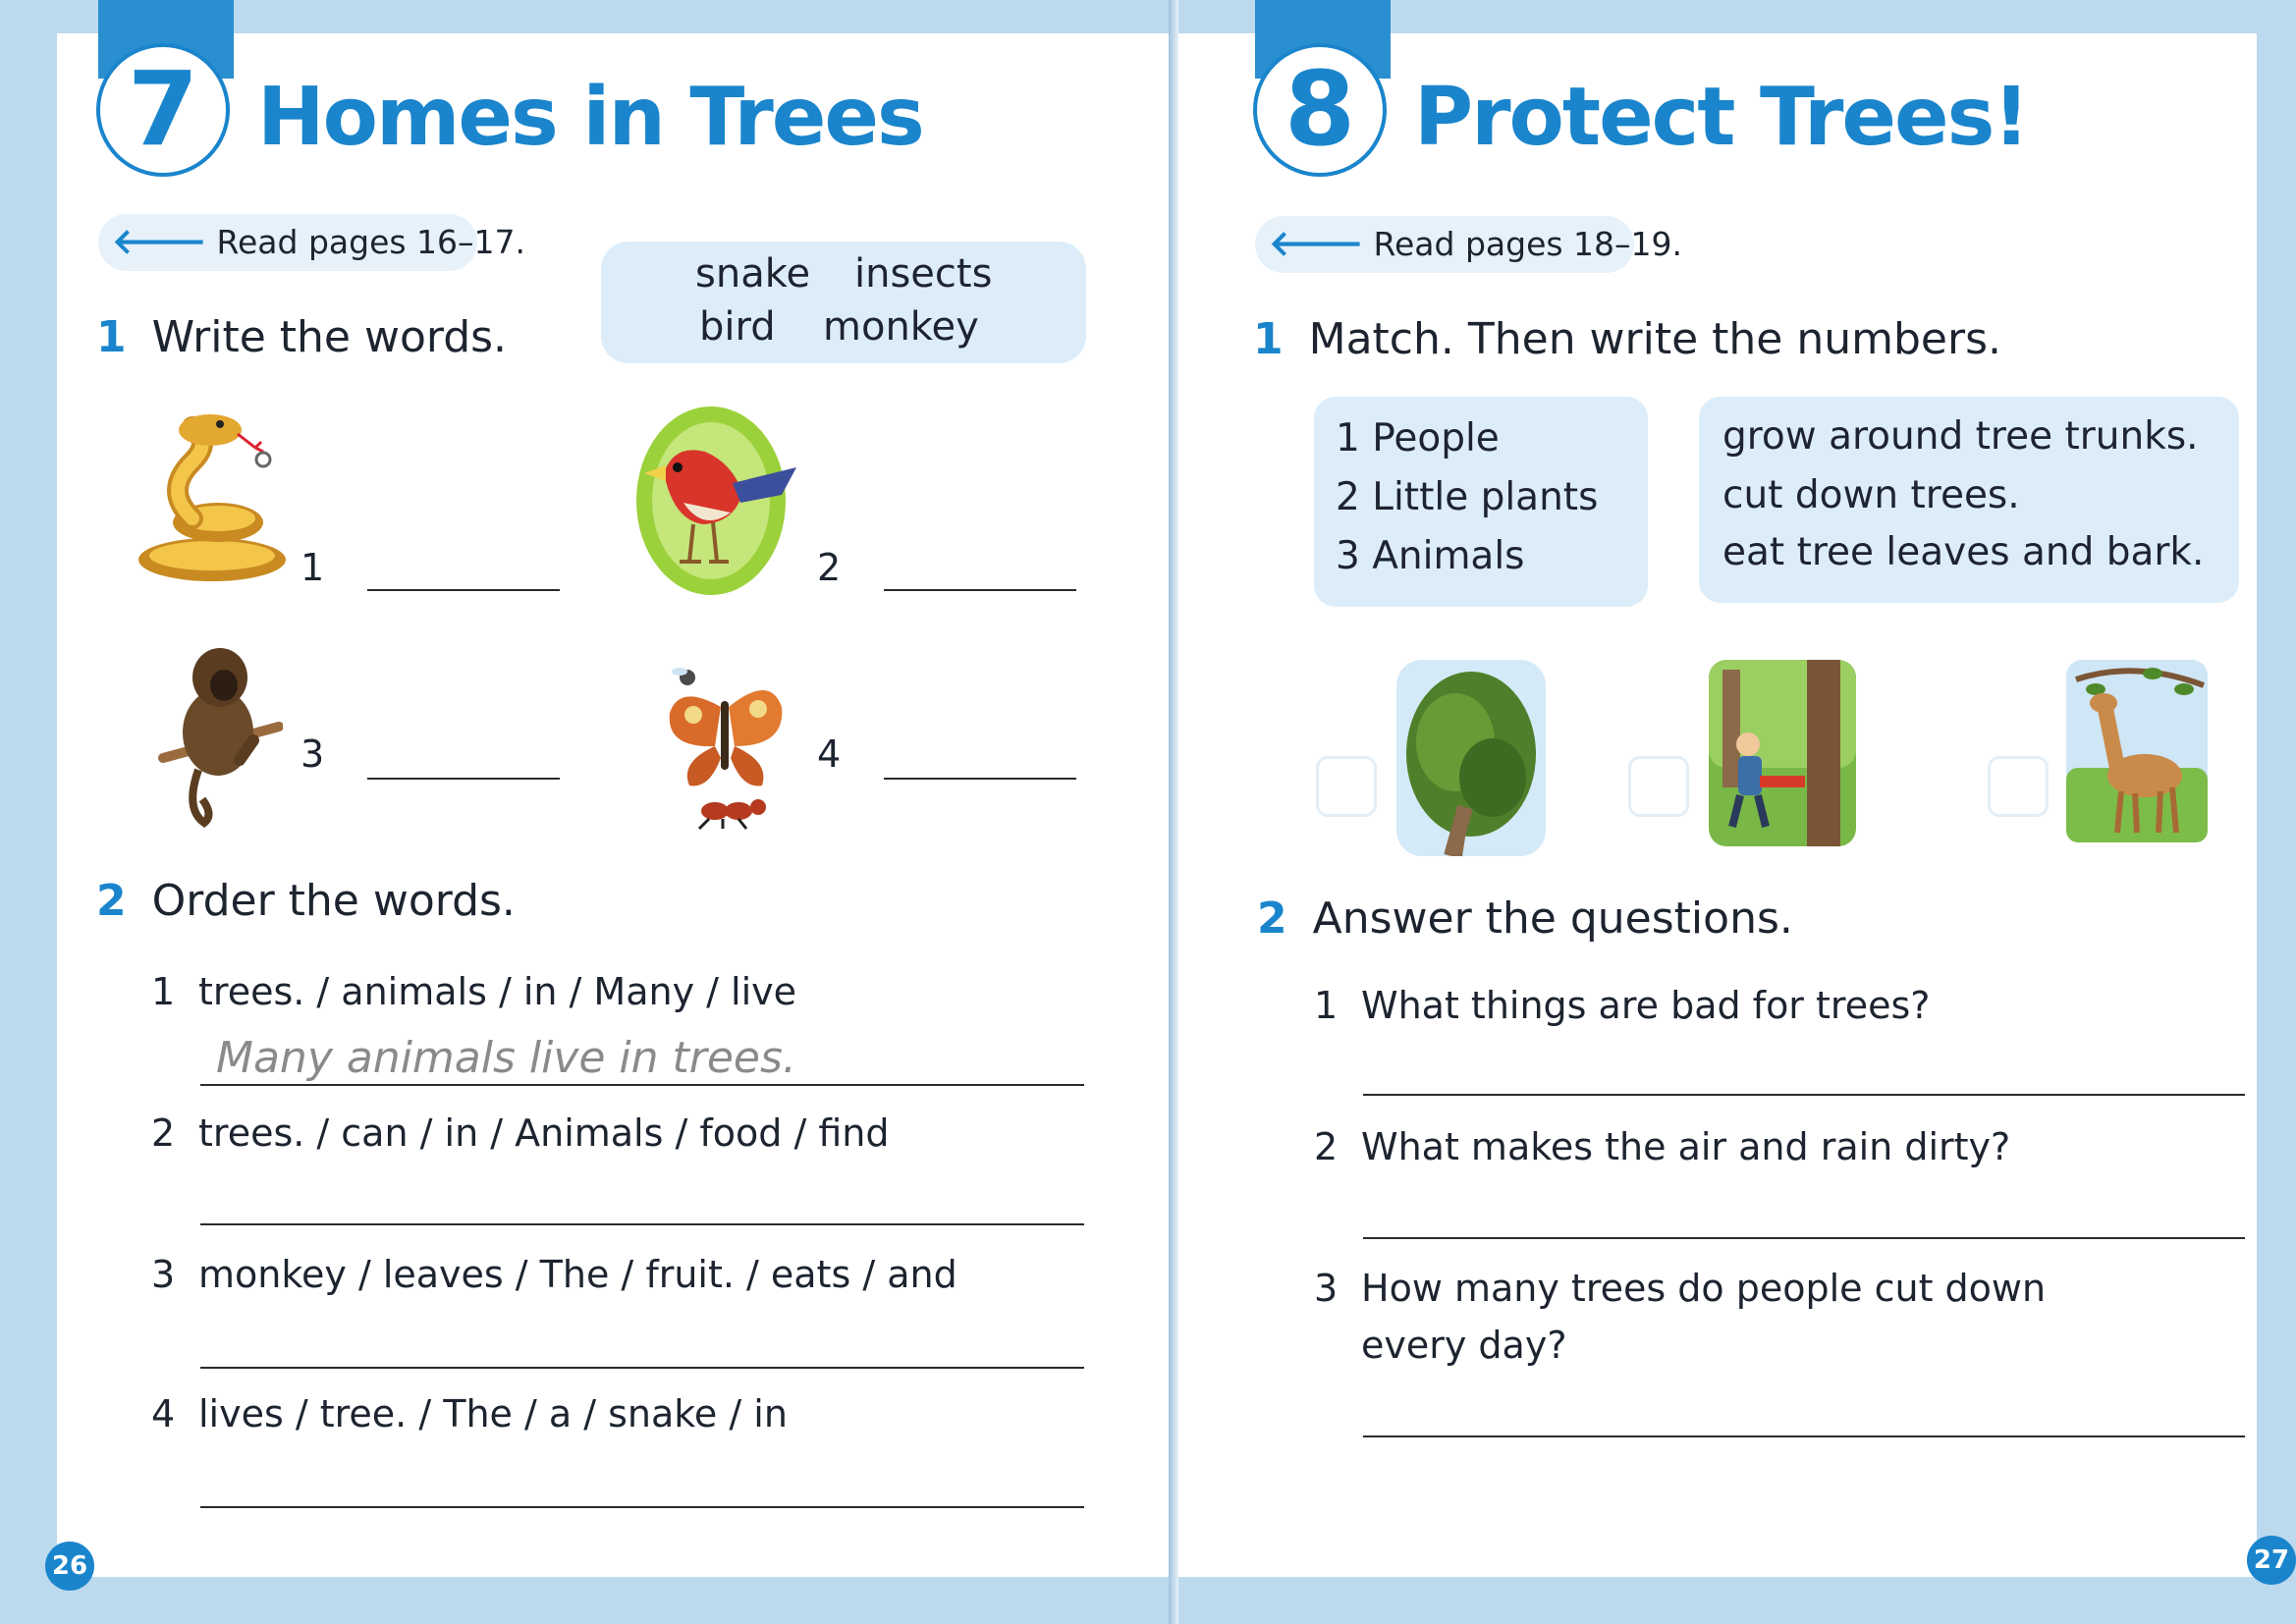 This screenshot has width=2296, height=1624. I want to click on lumberjack-icon, so click(1782, 753).